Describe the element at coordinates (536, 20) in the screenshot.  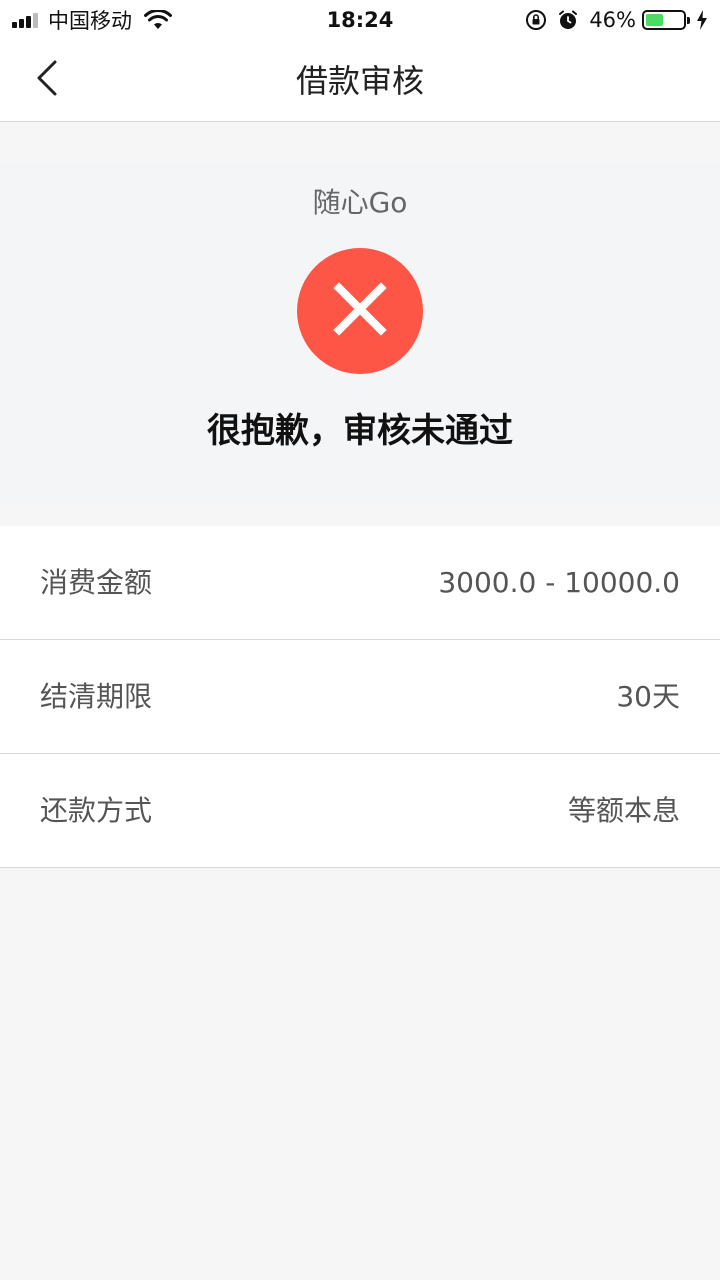
I see `rotation-lock-icon` at that location.